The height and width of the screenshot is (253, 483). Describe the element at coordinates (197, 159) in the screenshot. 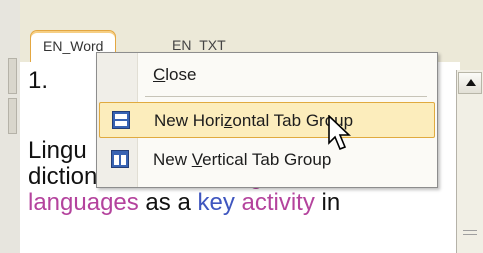

I see `vertical-mnemonic: V` at that location.